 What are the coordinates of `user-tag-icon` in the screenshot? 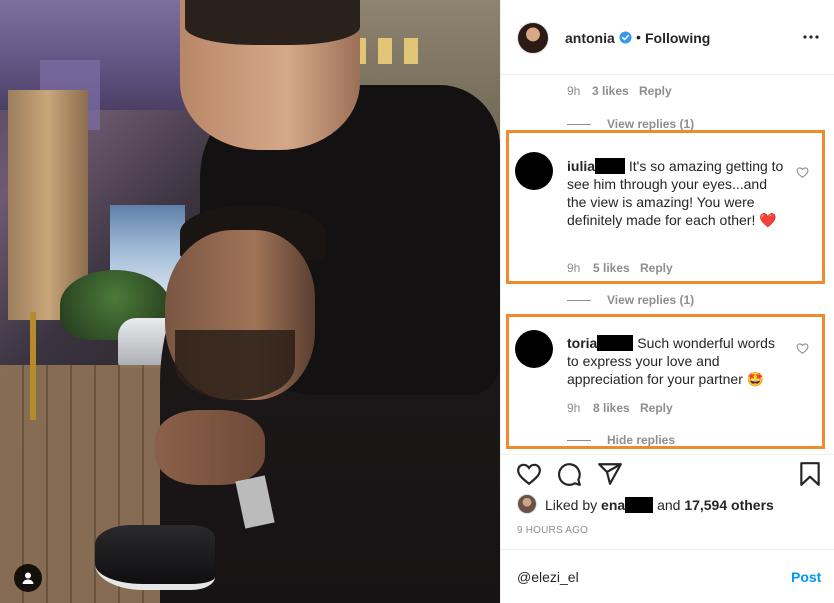 It's located at (28, 578).